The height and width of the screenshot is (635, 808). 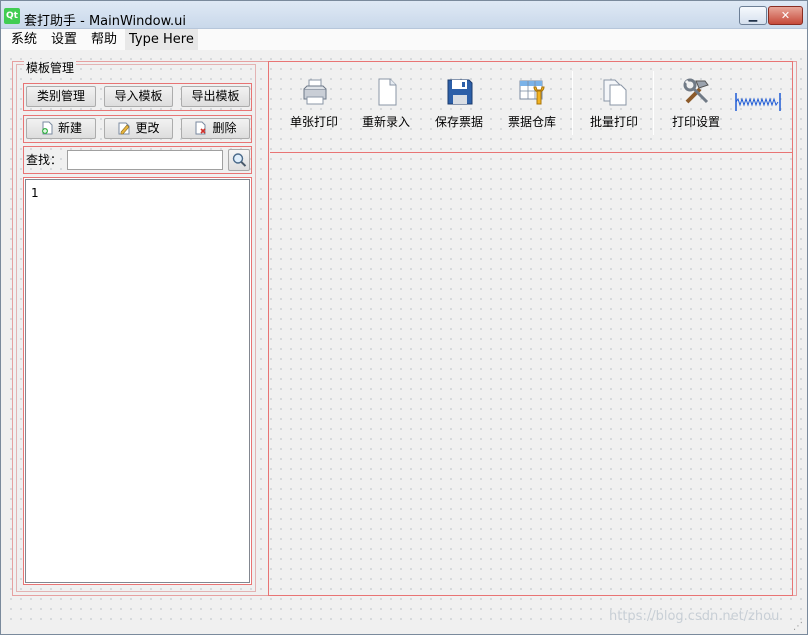 What do you see at coordinates (615, 92) in the screenshot?
I see `copy-pages-icon` at bounding box center [615, 92].